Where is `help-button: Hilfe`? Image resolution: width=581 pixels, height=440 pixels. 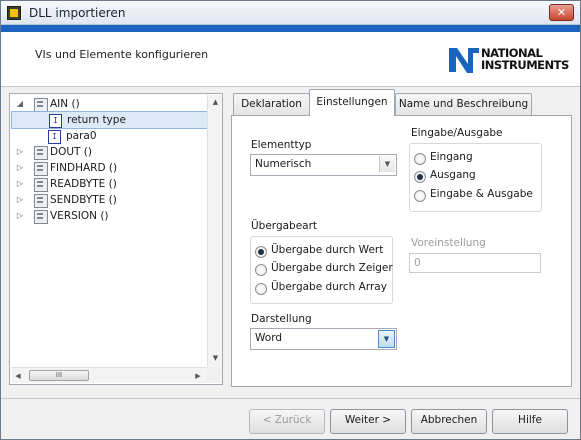
help-button: Hilfe is located at coordinates (530, 421).